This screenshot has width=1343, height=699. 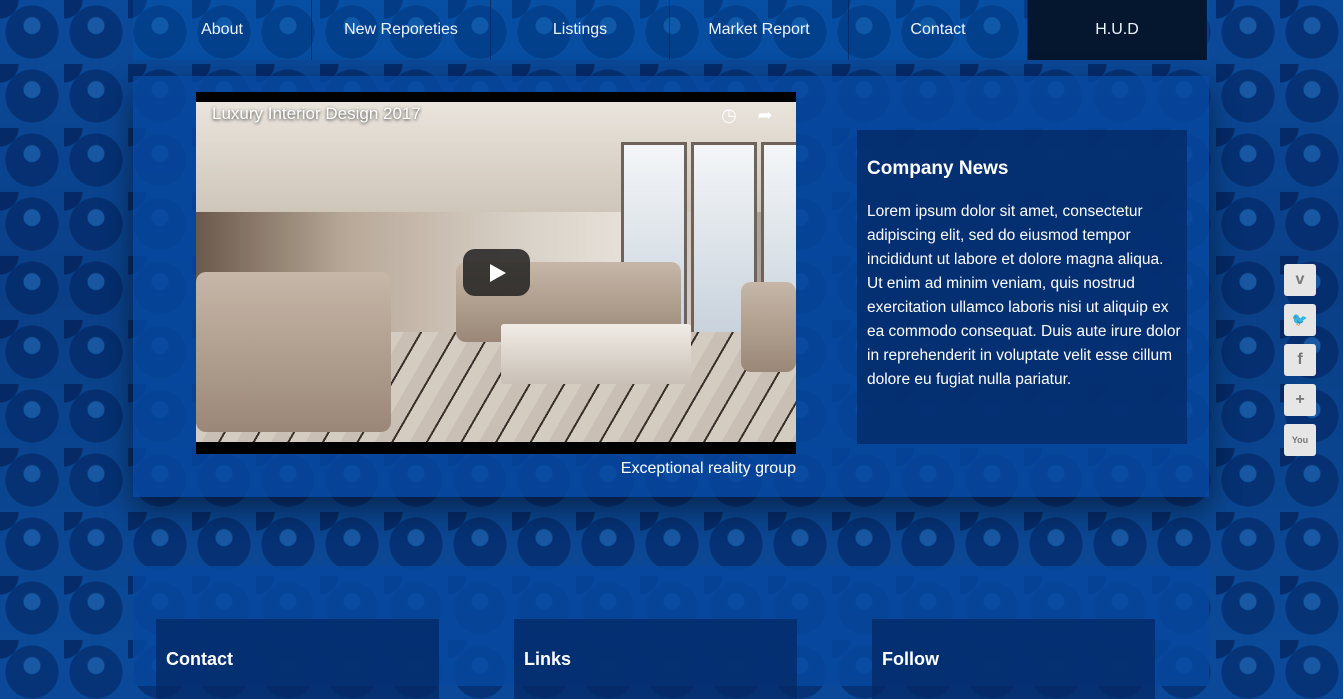 I want to click on youtube-icon: You, so click(x=1300, y=440).